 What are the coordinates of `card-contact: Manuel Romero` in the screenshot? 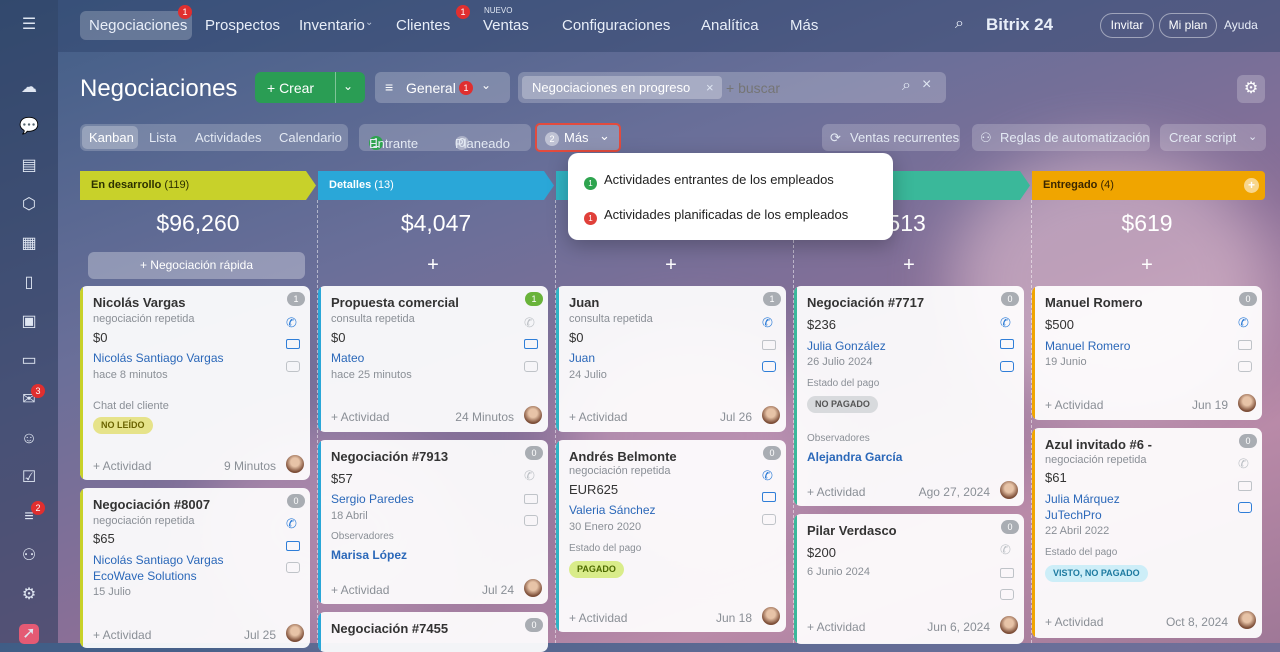 It's located at (1087, 346).